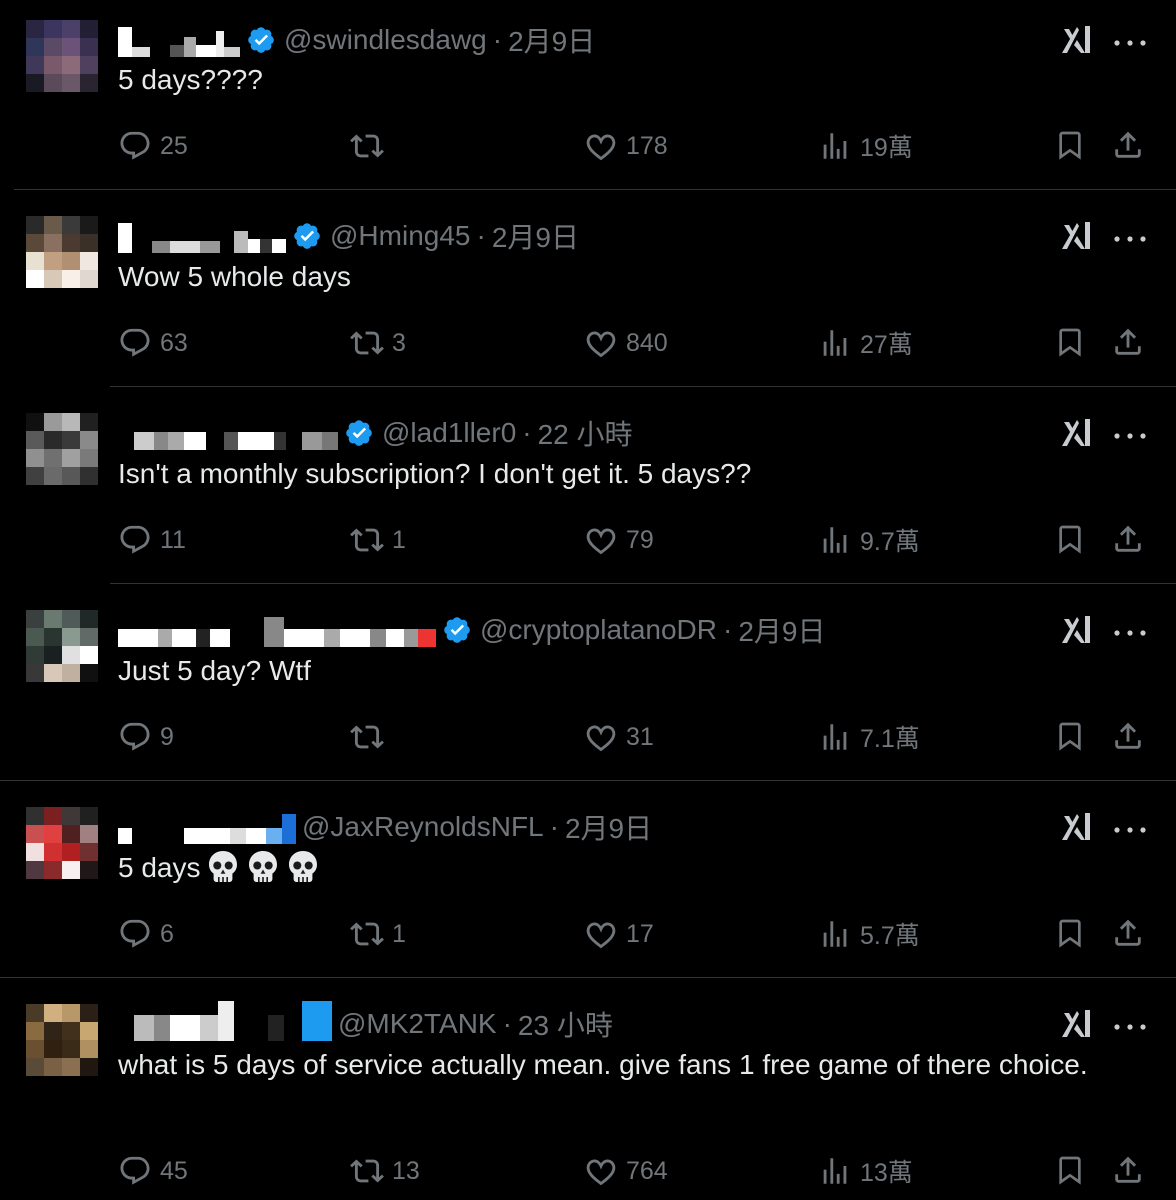 The image size is (1176, 1200). I want to click on retweet-button: 3, so click(378, 343).